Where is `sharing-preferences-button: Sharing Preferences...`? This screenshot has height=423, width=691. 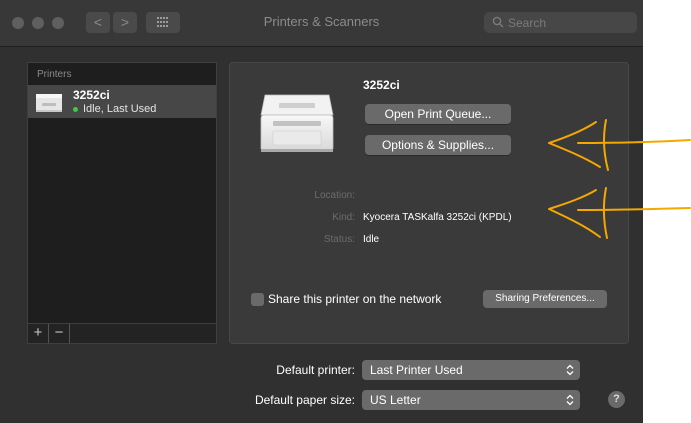
sharing-preferences-button: Sharing Preferences... is located at coordinates (545, 299).